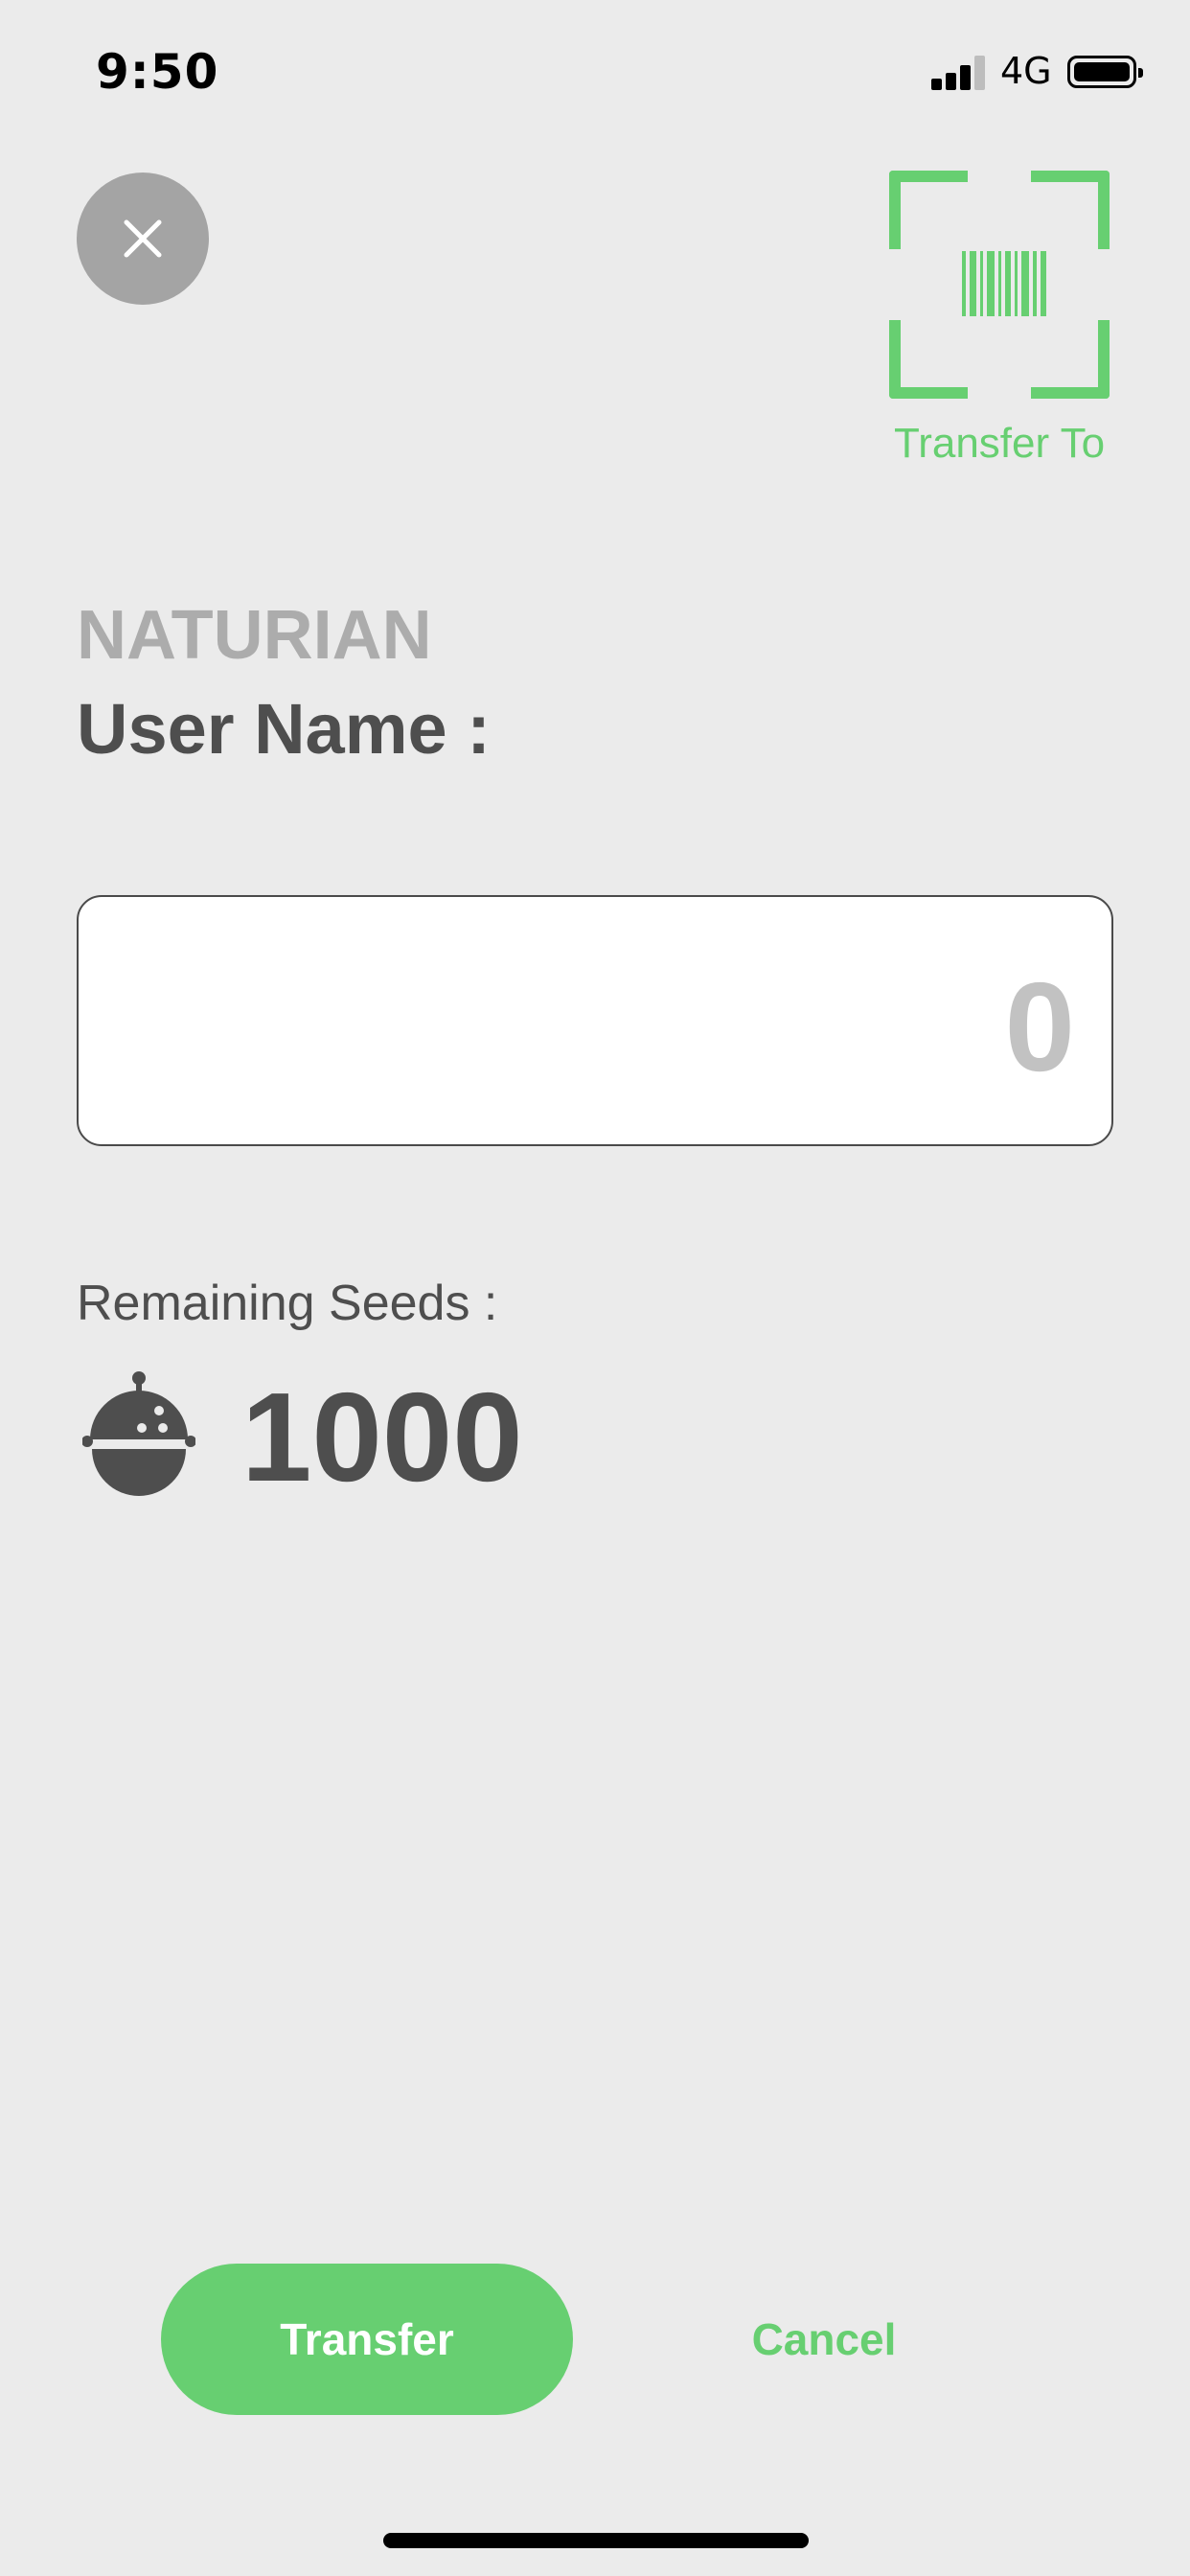  I want to click on seed-icon, so click(139, 1433).